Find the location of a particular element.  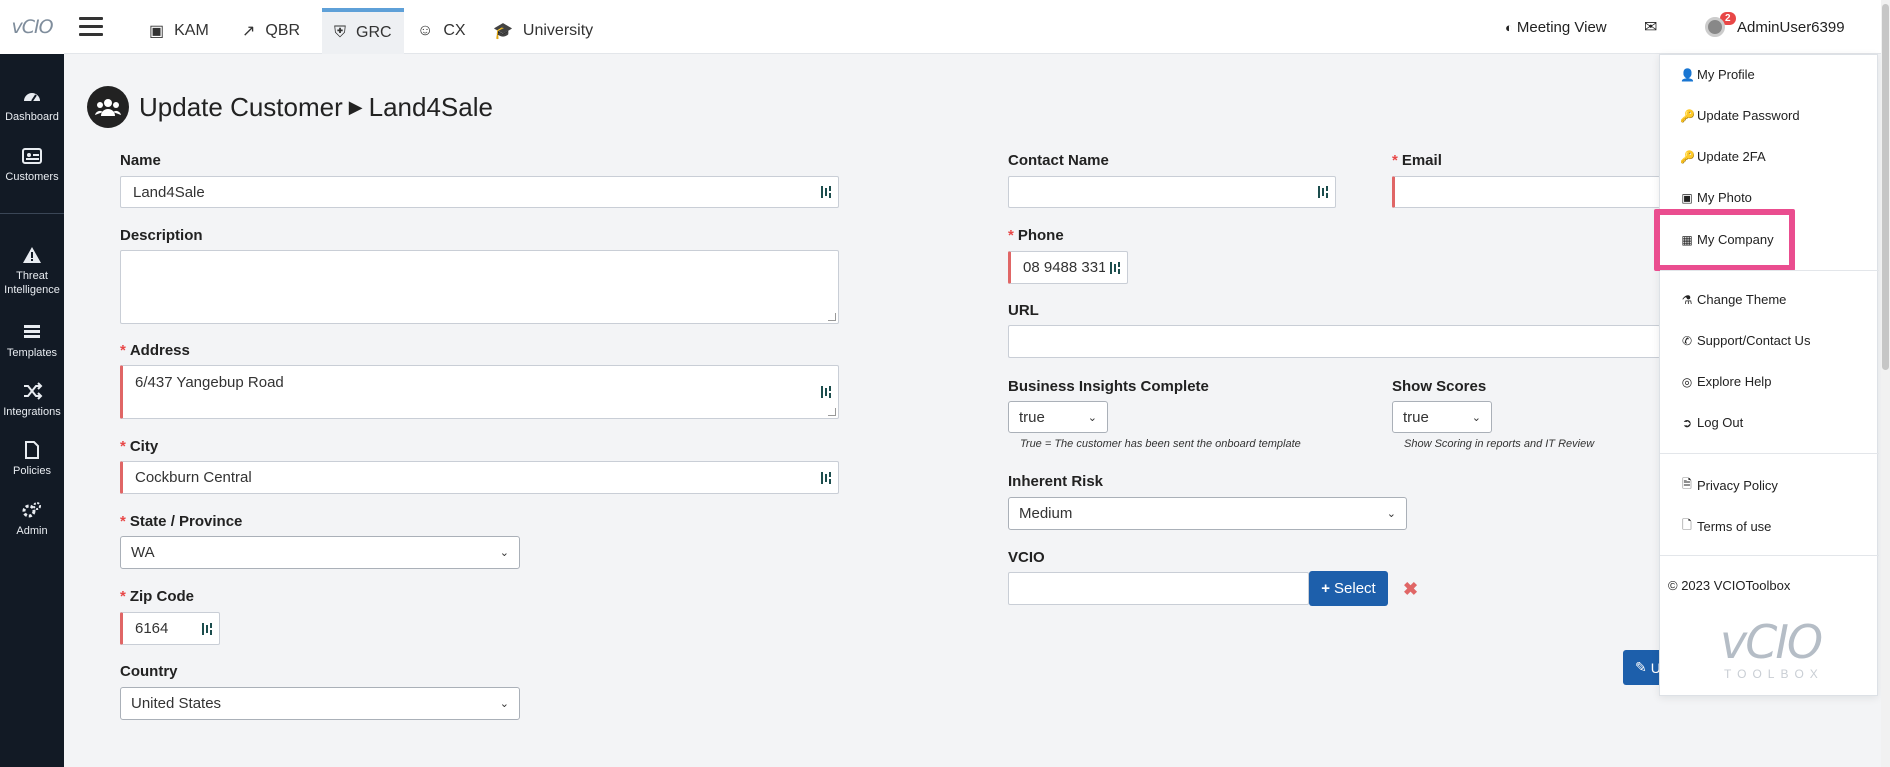

sign-out-icon: ➲ is located at coordinates (1687, 422).